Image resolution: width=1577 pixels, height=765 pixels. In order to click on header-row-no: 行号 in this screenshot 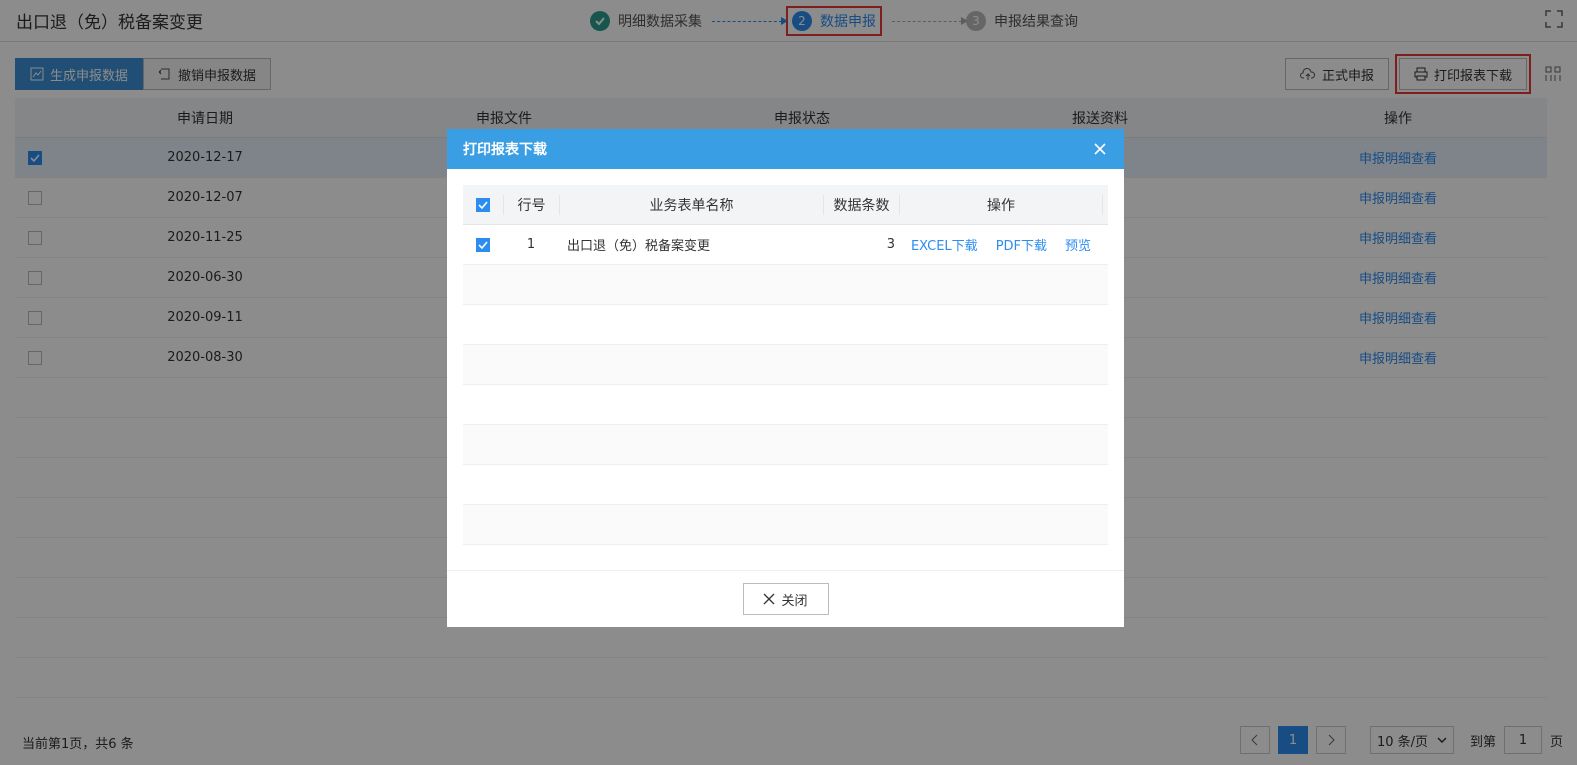, I will do `click(531, 204)`.